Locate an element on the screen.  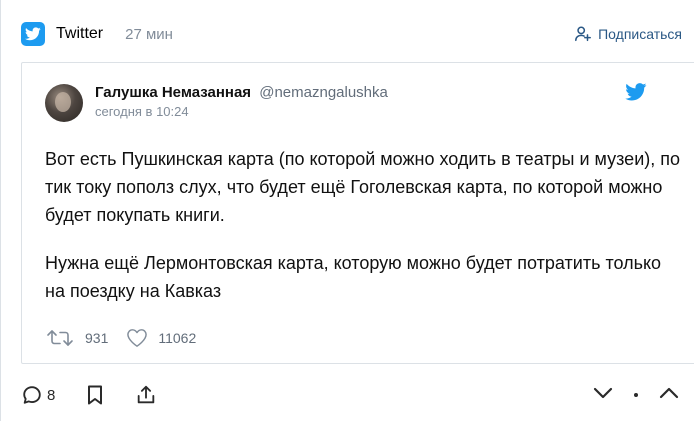
twitter-icon is located at coordinates (33, 34).